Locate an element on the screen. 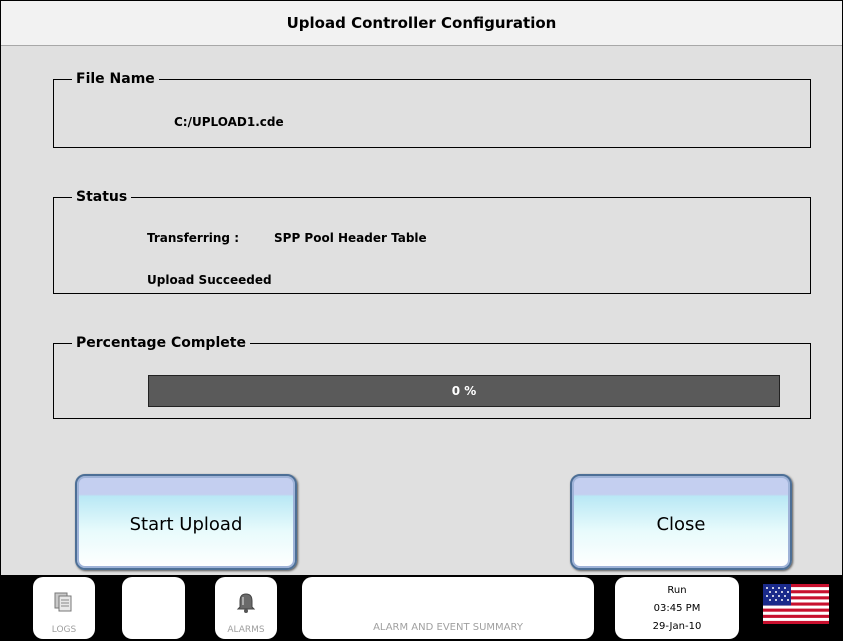 The width and height of the screenshot is (843, 641). start-upload-button: Start Upload is located at coordinates (186, 522).